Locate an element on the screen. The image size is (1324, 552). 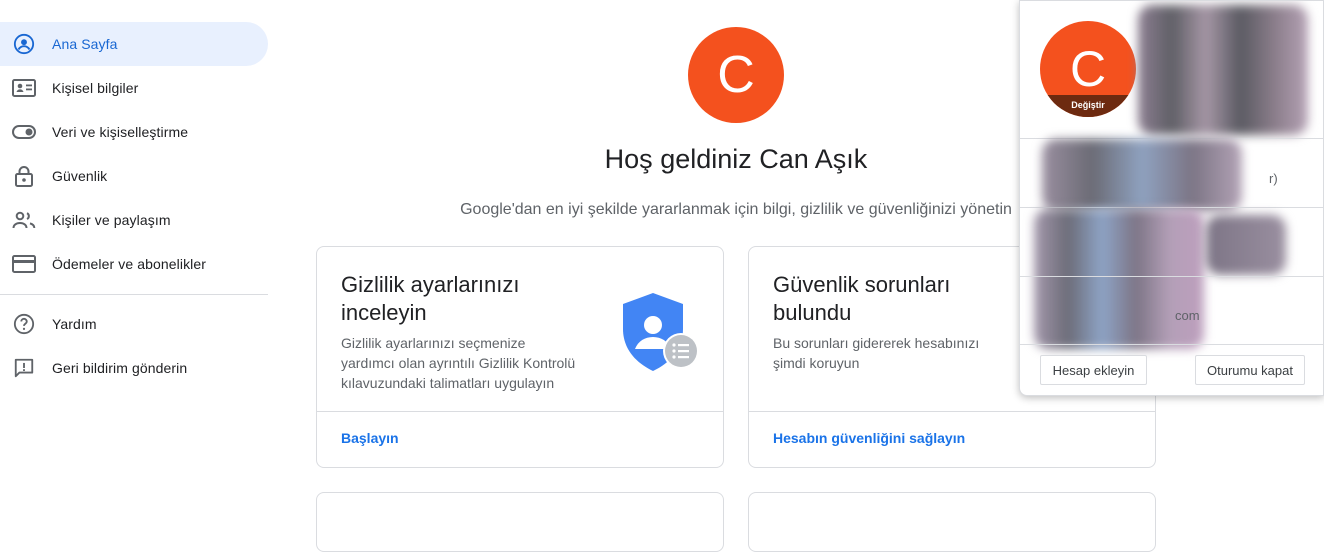
credit-card-icon is located at coordinates (24, 264).